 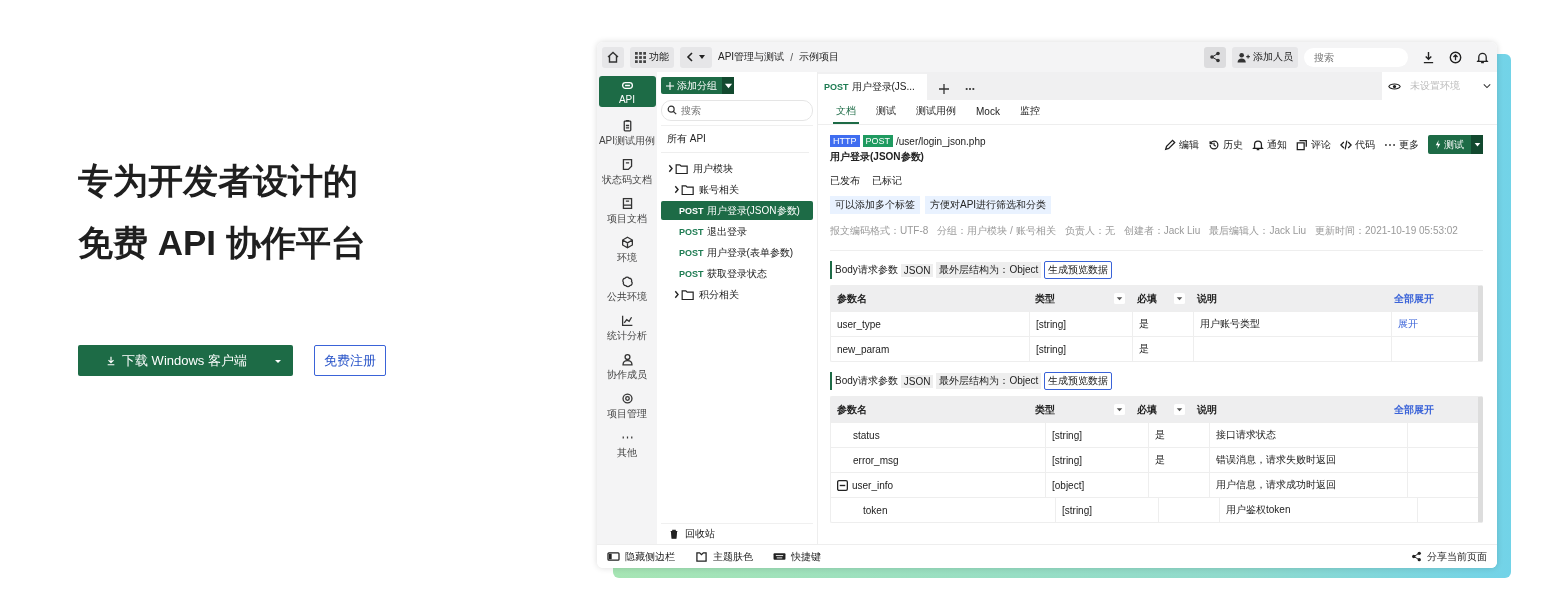 What do you see at coordinates (818, 57) in the screenshot?
I see `breadcrumb-item: 示例项目` at bounding box center [818, 57].